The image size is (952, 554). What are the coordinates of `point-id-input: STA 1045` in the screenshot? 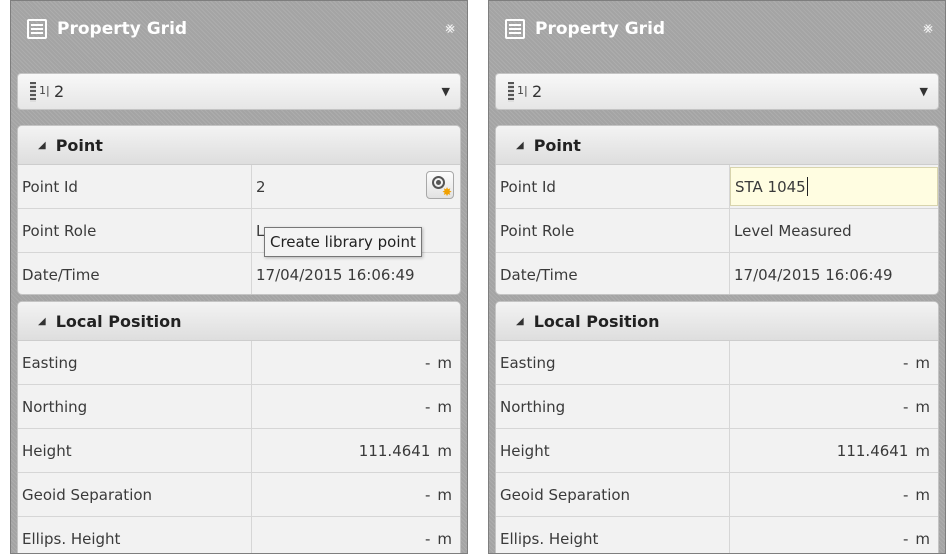 It's located at (834, 186).